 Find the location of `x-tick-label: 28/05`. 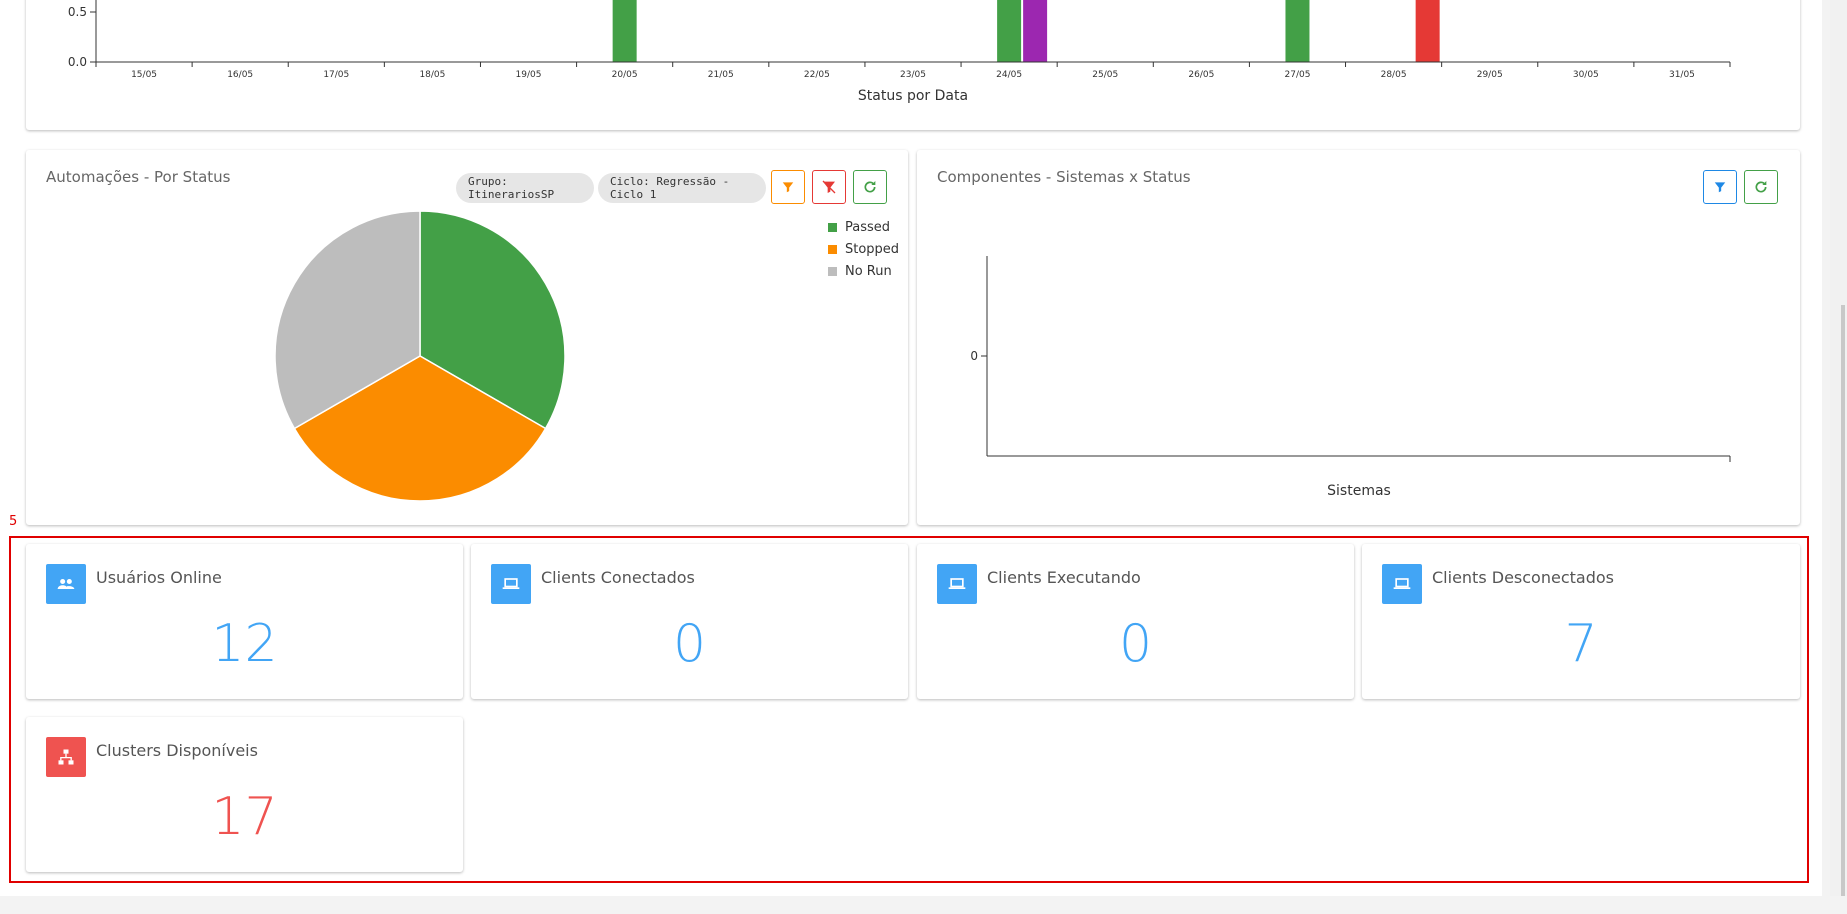

x-tick-label: 28/05 is located at coordinates (1394, 75).